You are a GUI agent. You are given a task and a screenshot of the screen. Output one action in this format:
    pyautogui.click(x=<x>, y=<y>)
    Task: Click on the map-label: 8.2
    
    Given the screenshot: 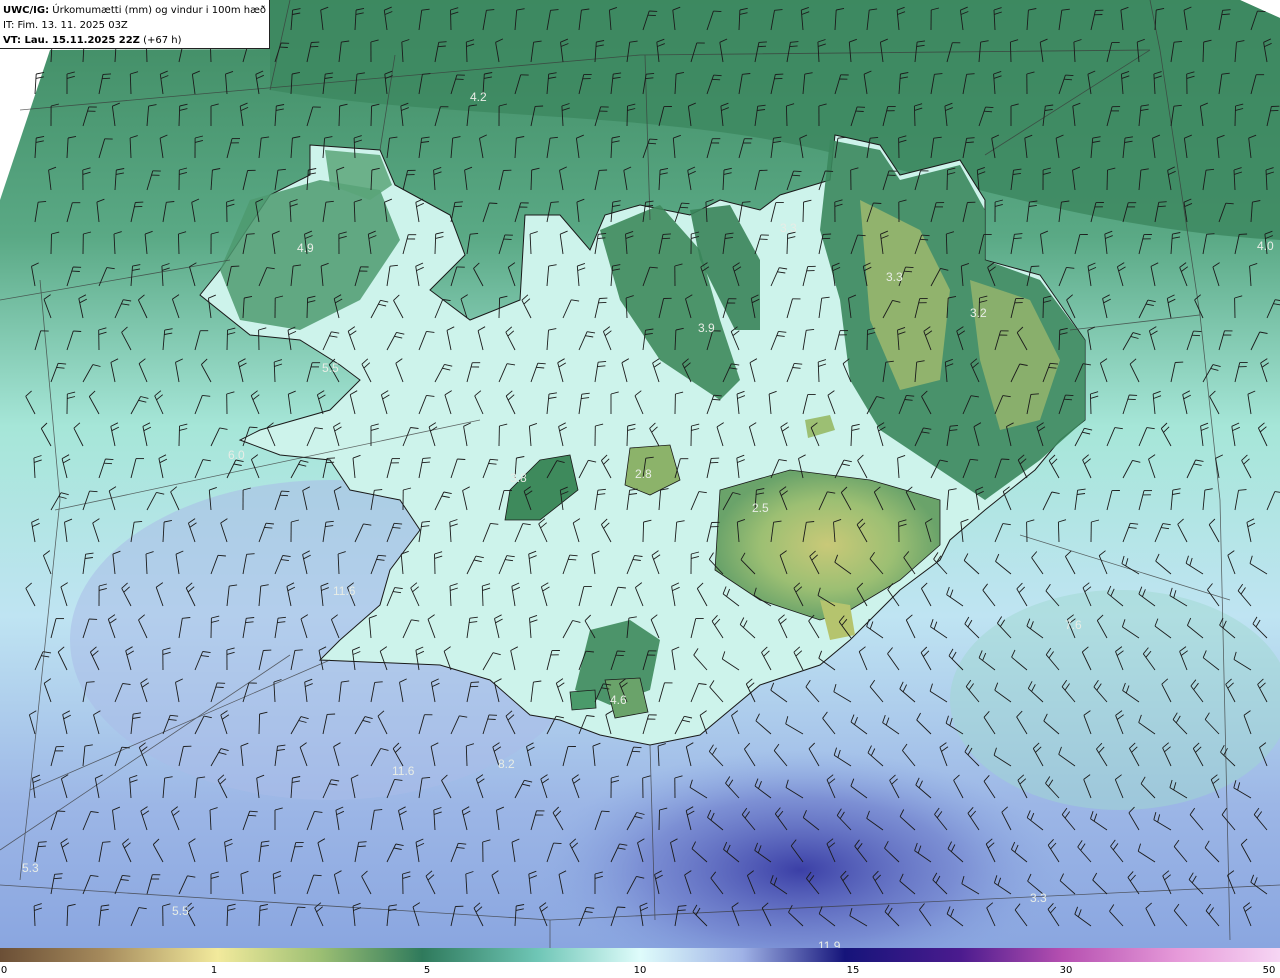 What is the action you would take?
    pyautogui.click(x=506, y=764)
    